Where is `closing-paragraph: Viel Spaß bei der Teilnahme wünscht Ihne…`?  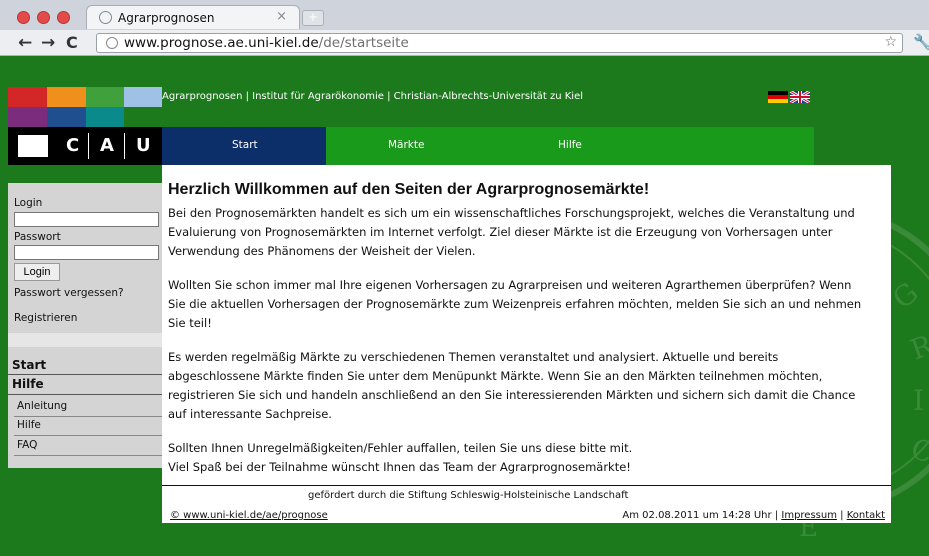 closing-paragraph: Viel Spaß bei der Teilnahme wünscht Ihne… is located at coordinates (399, 467).